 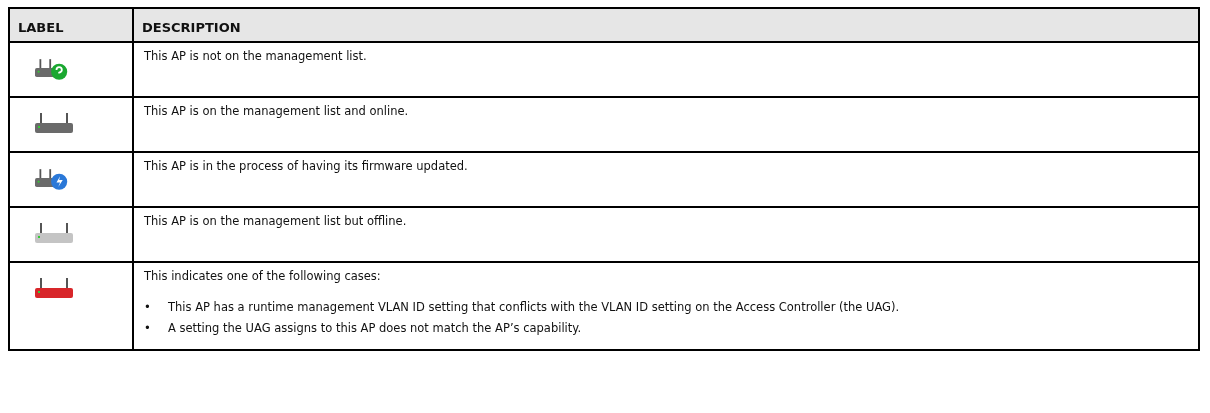 What do you see at coordinates (276, 221) in the screenshot?
I see `description-text: This AP is on the management list but offline.` at bounding box center [276, 221].